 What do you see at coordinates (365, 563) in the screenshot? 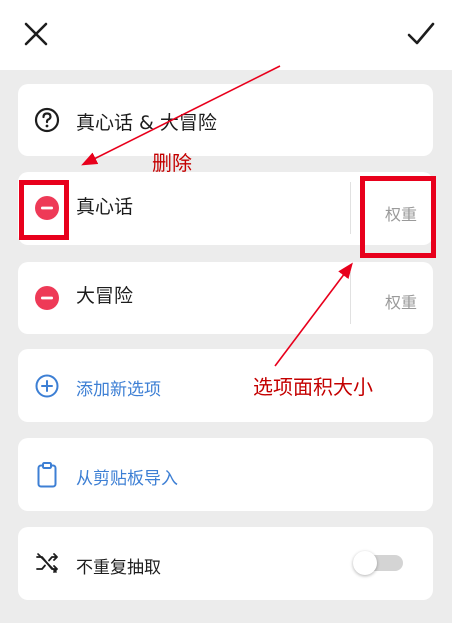
I see `toggle-knob` at bounding box center [365, 563].